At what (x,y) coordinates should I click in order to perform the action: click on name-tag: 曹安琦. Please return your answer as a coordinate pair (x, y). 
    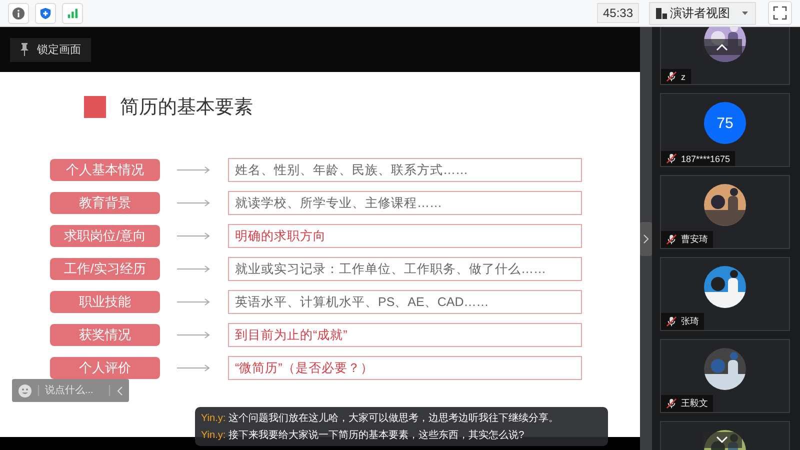
    Looking at the image, I should click on (687, 239).